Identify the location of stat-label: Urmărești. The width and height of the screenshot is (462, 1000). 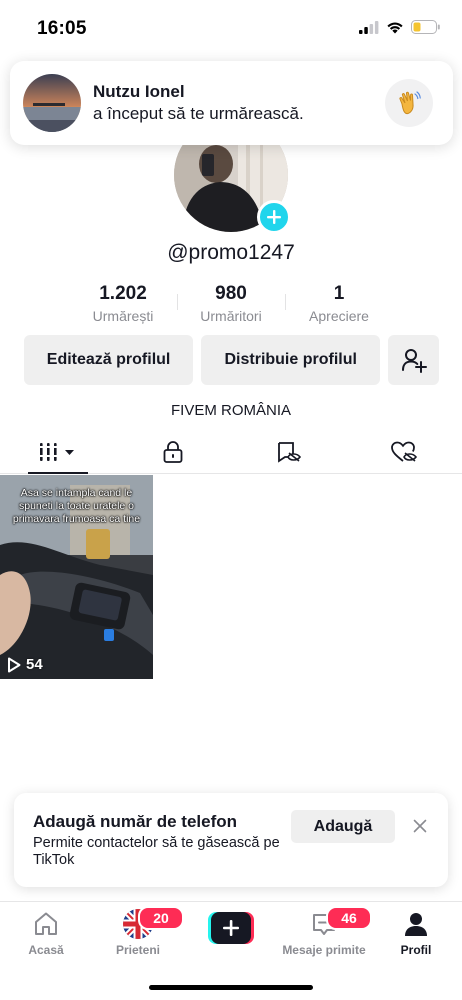
(123, 316).